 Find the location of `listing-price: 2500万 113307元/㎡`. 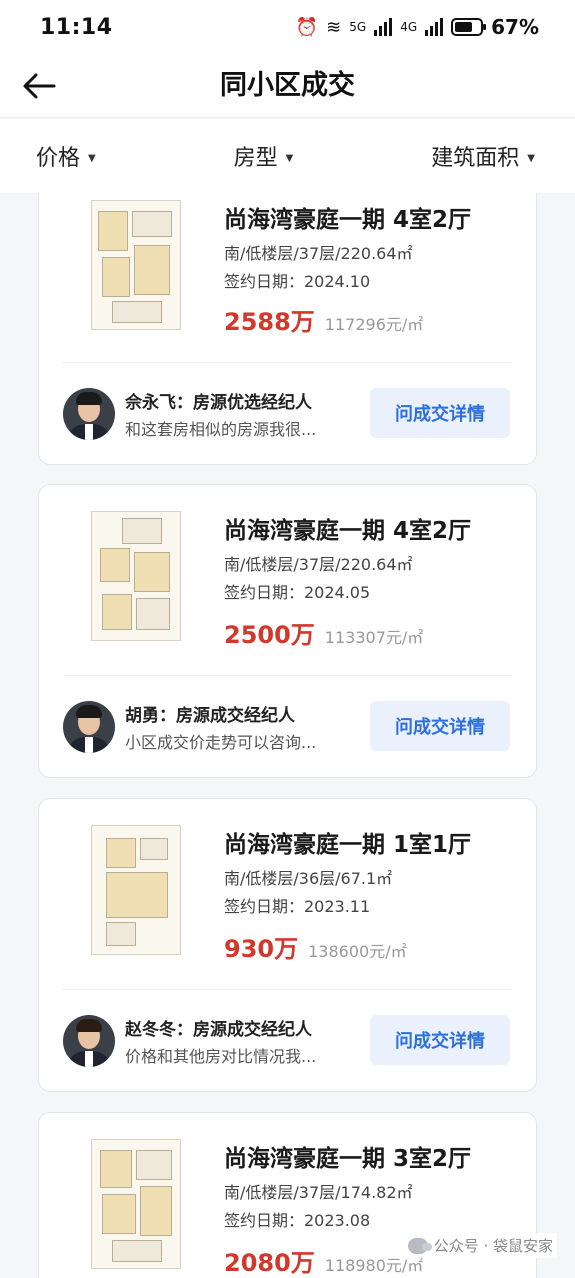

listing-price: 2500万 113307元/㎡ is located at coordinates (323, 632).